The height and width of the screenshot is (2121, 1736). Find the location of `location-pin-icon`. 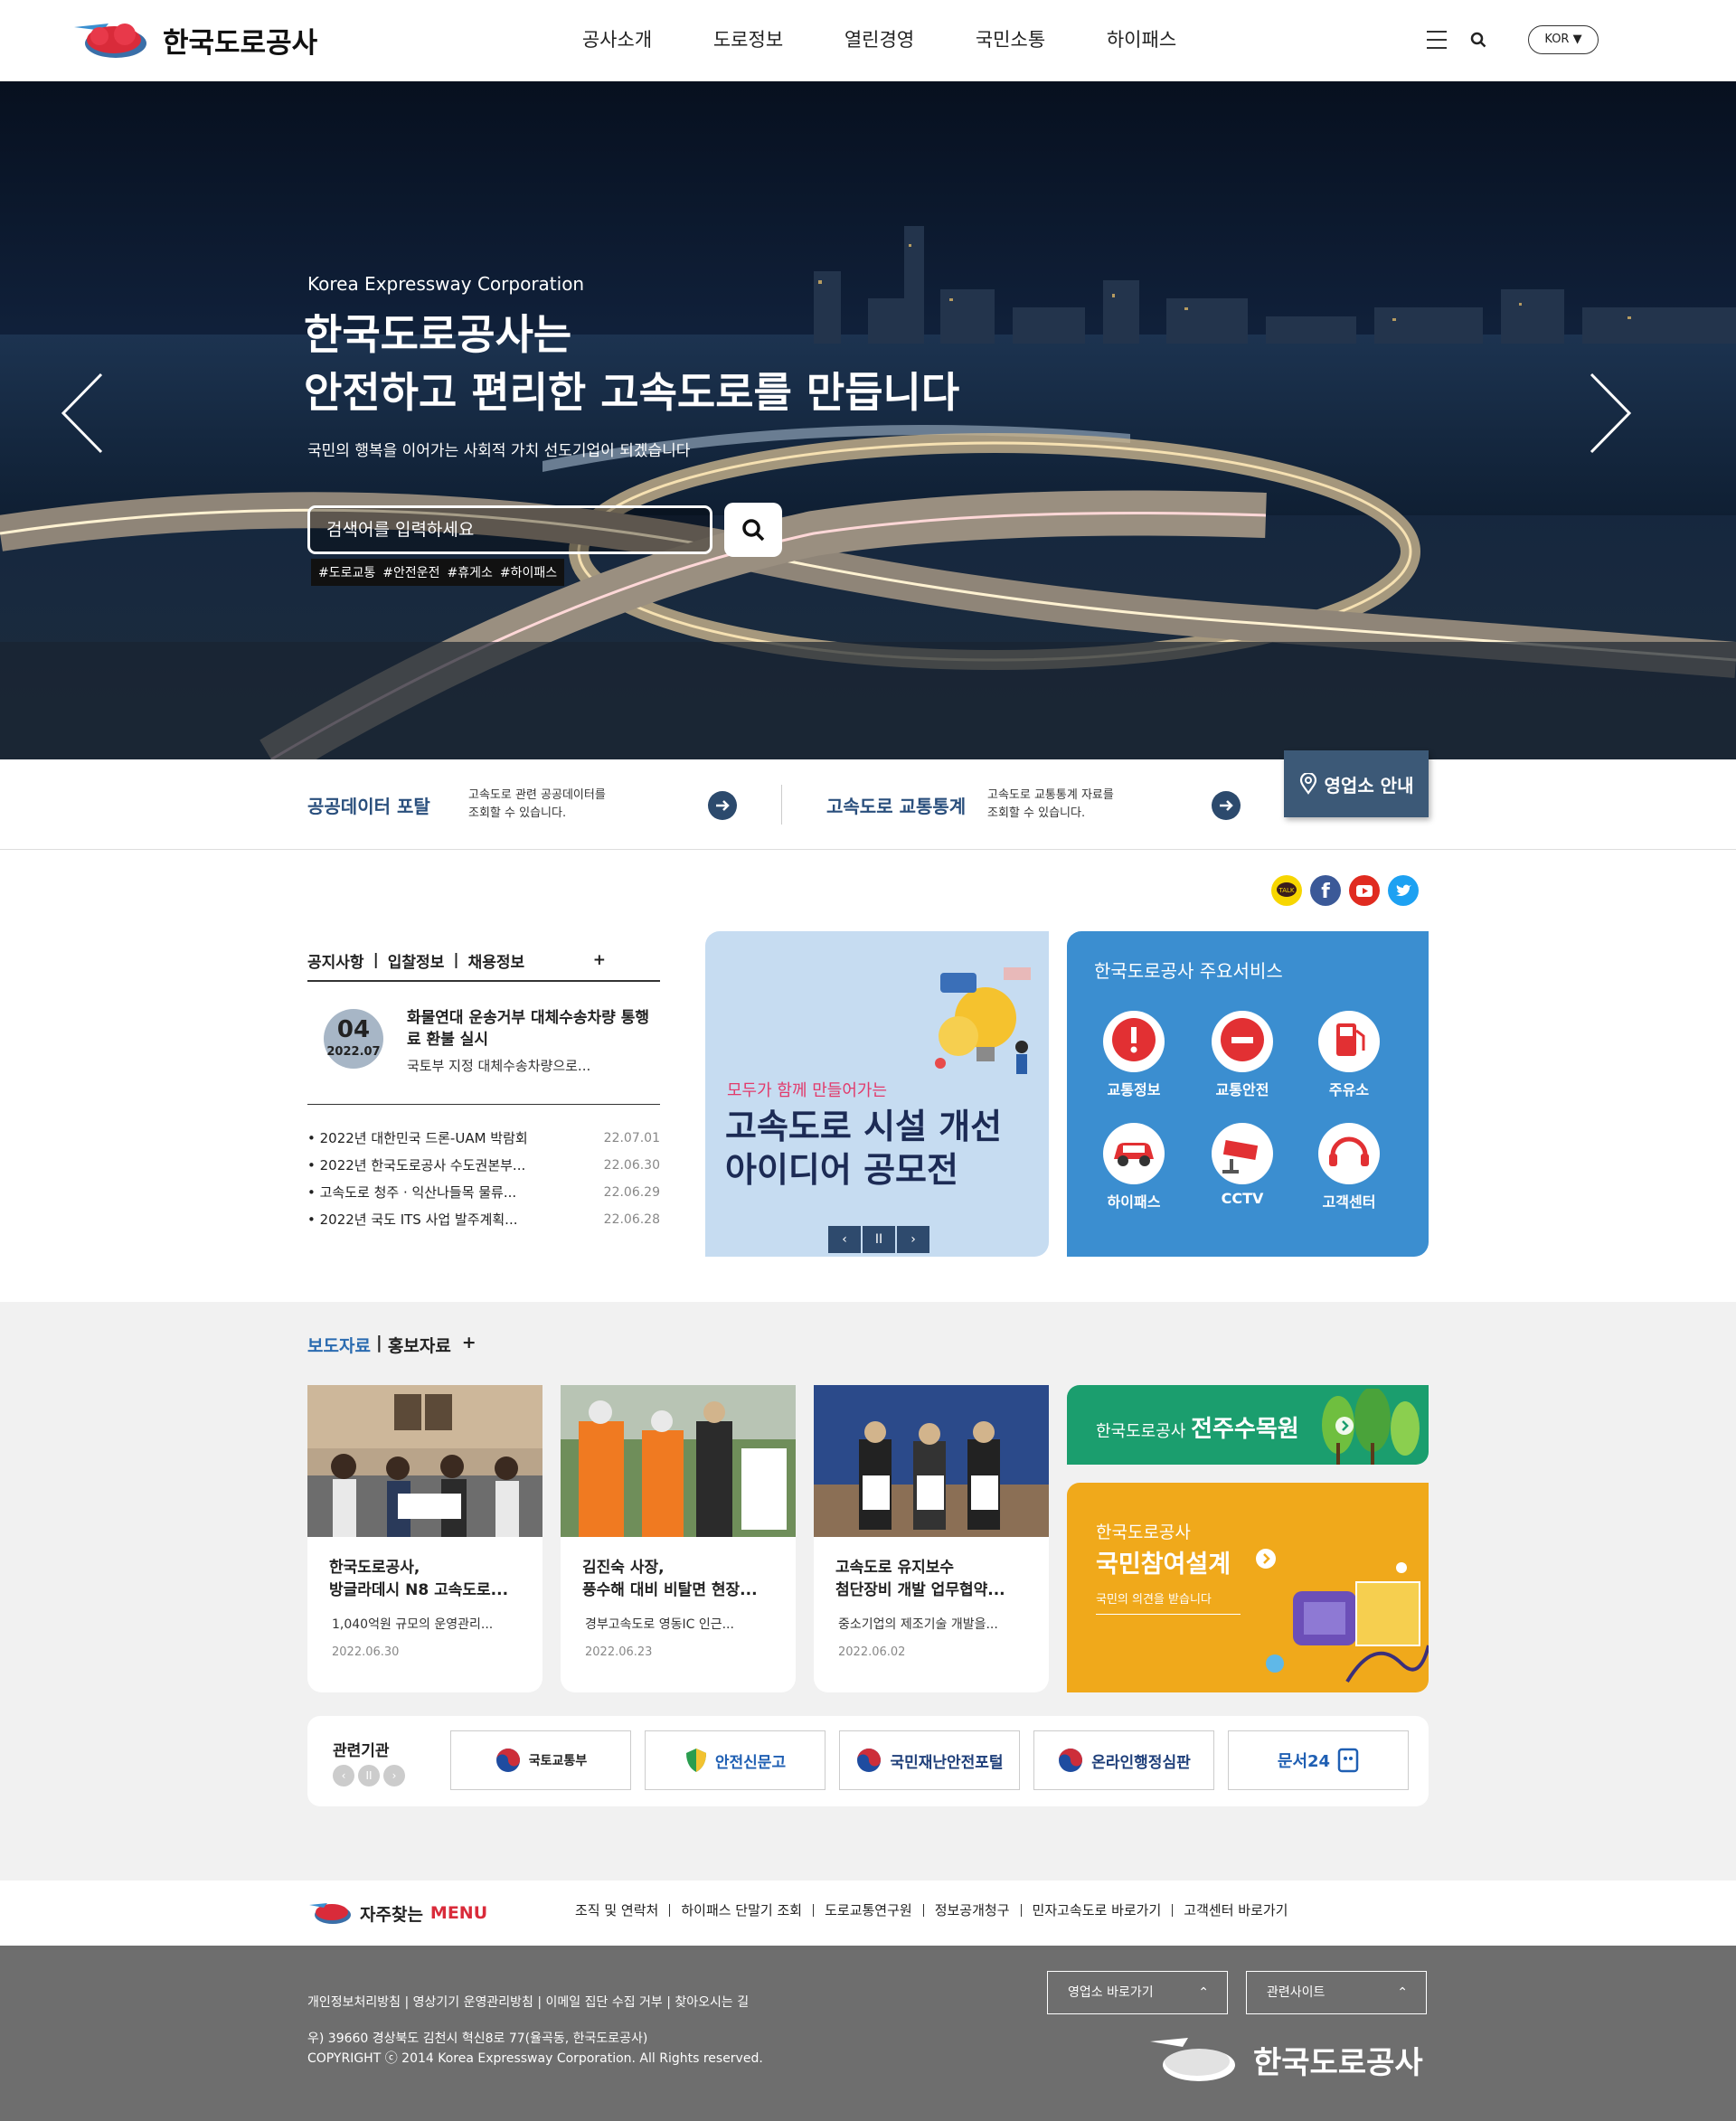

location-pin-icon is located at coordinates (1307, 784).